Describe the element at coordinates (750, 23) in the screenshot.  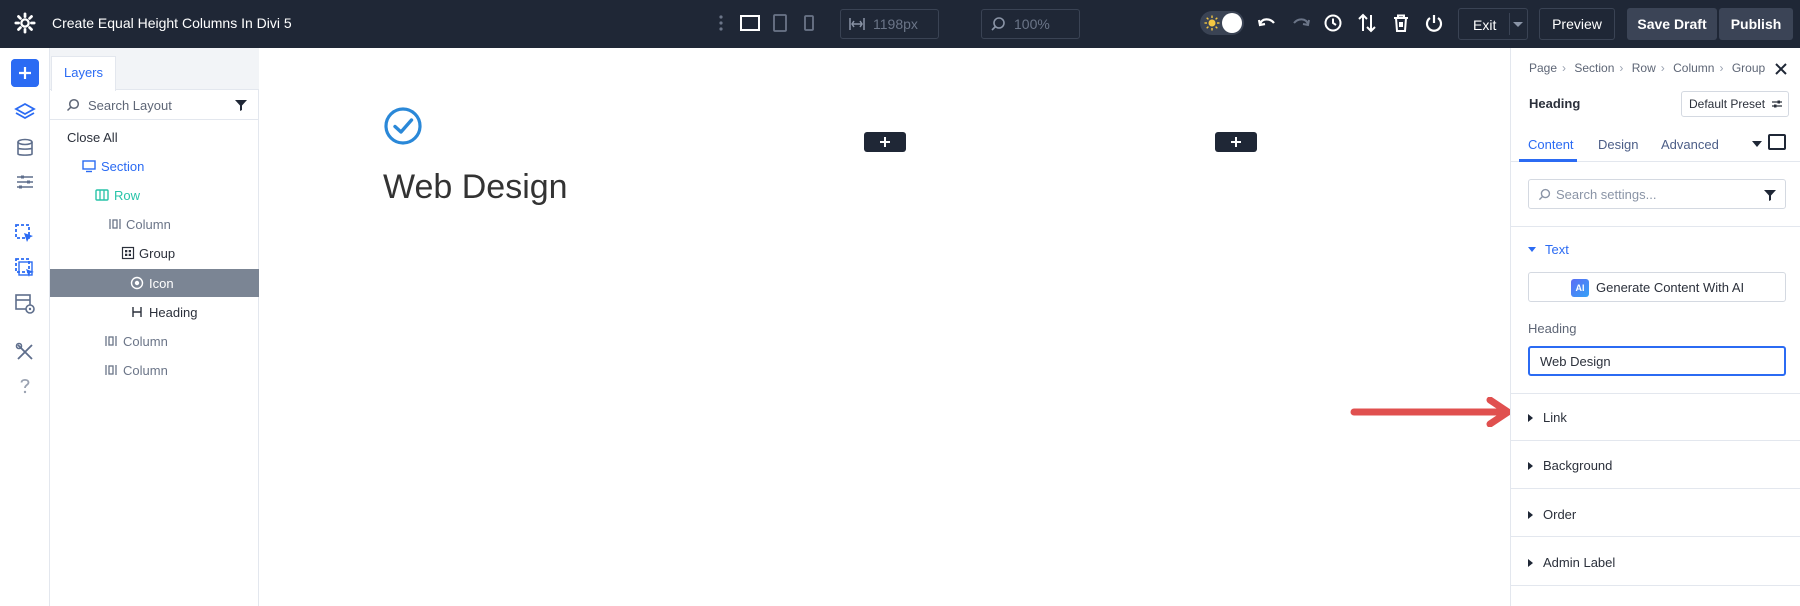
I see `desktop-view-icon` at that location.